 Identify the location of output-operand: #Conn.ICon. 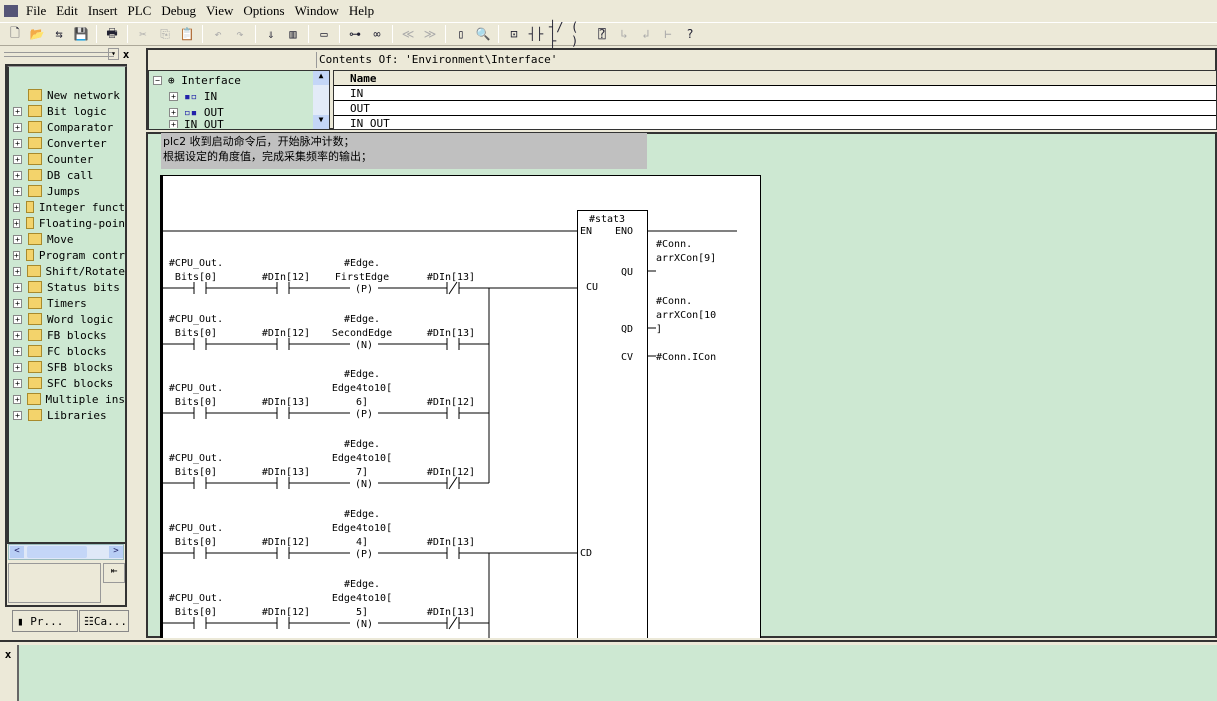
(686, 357).